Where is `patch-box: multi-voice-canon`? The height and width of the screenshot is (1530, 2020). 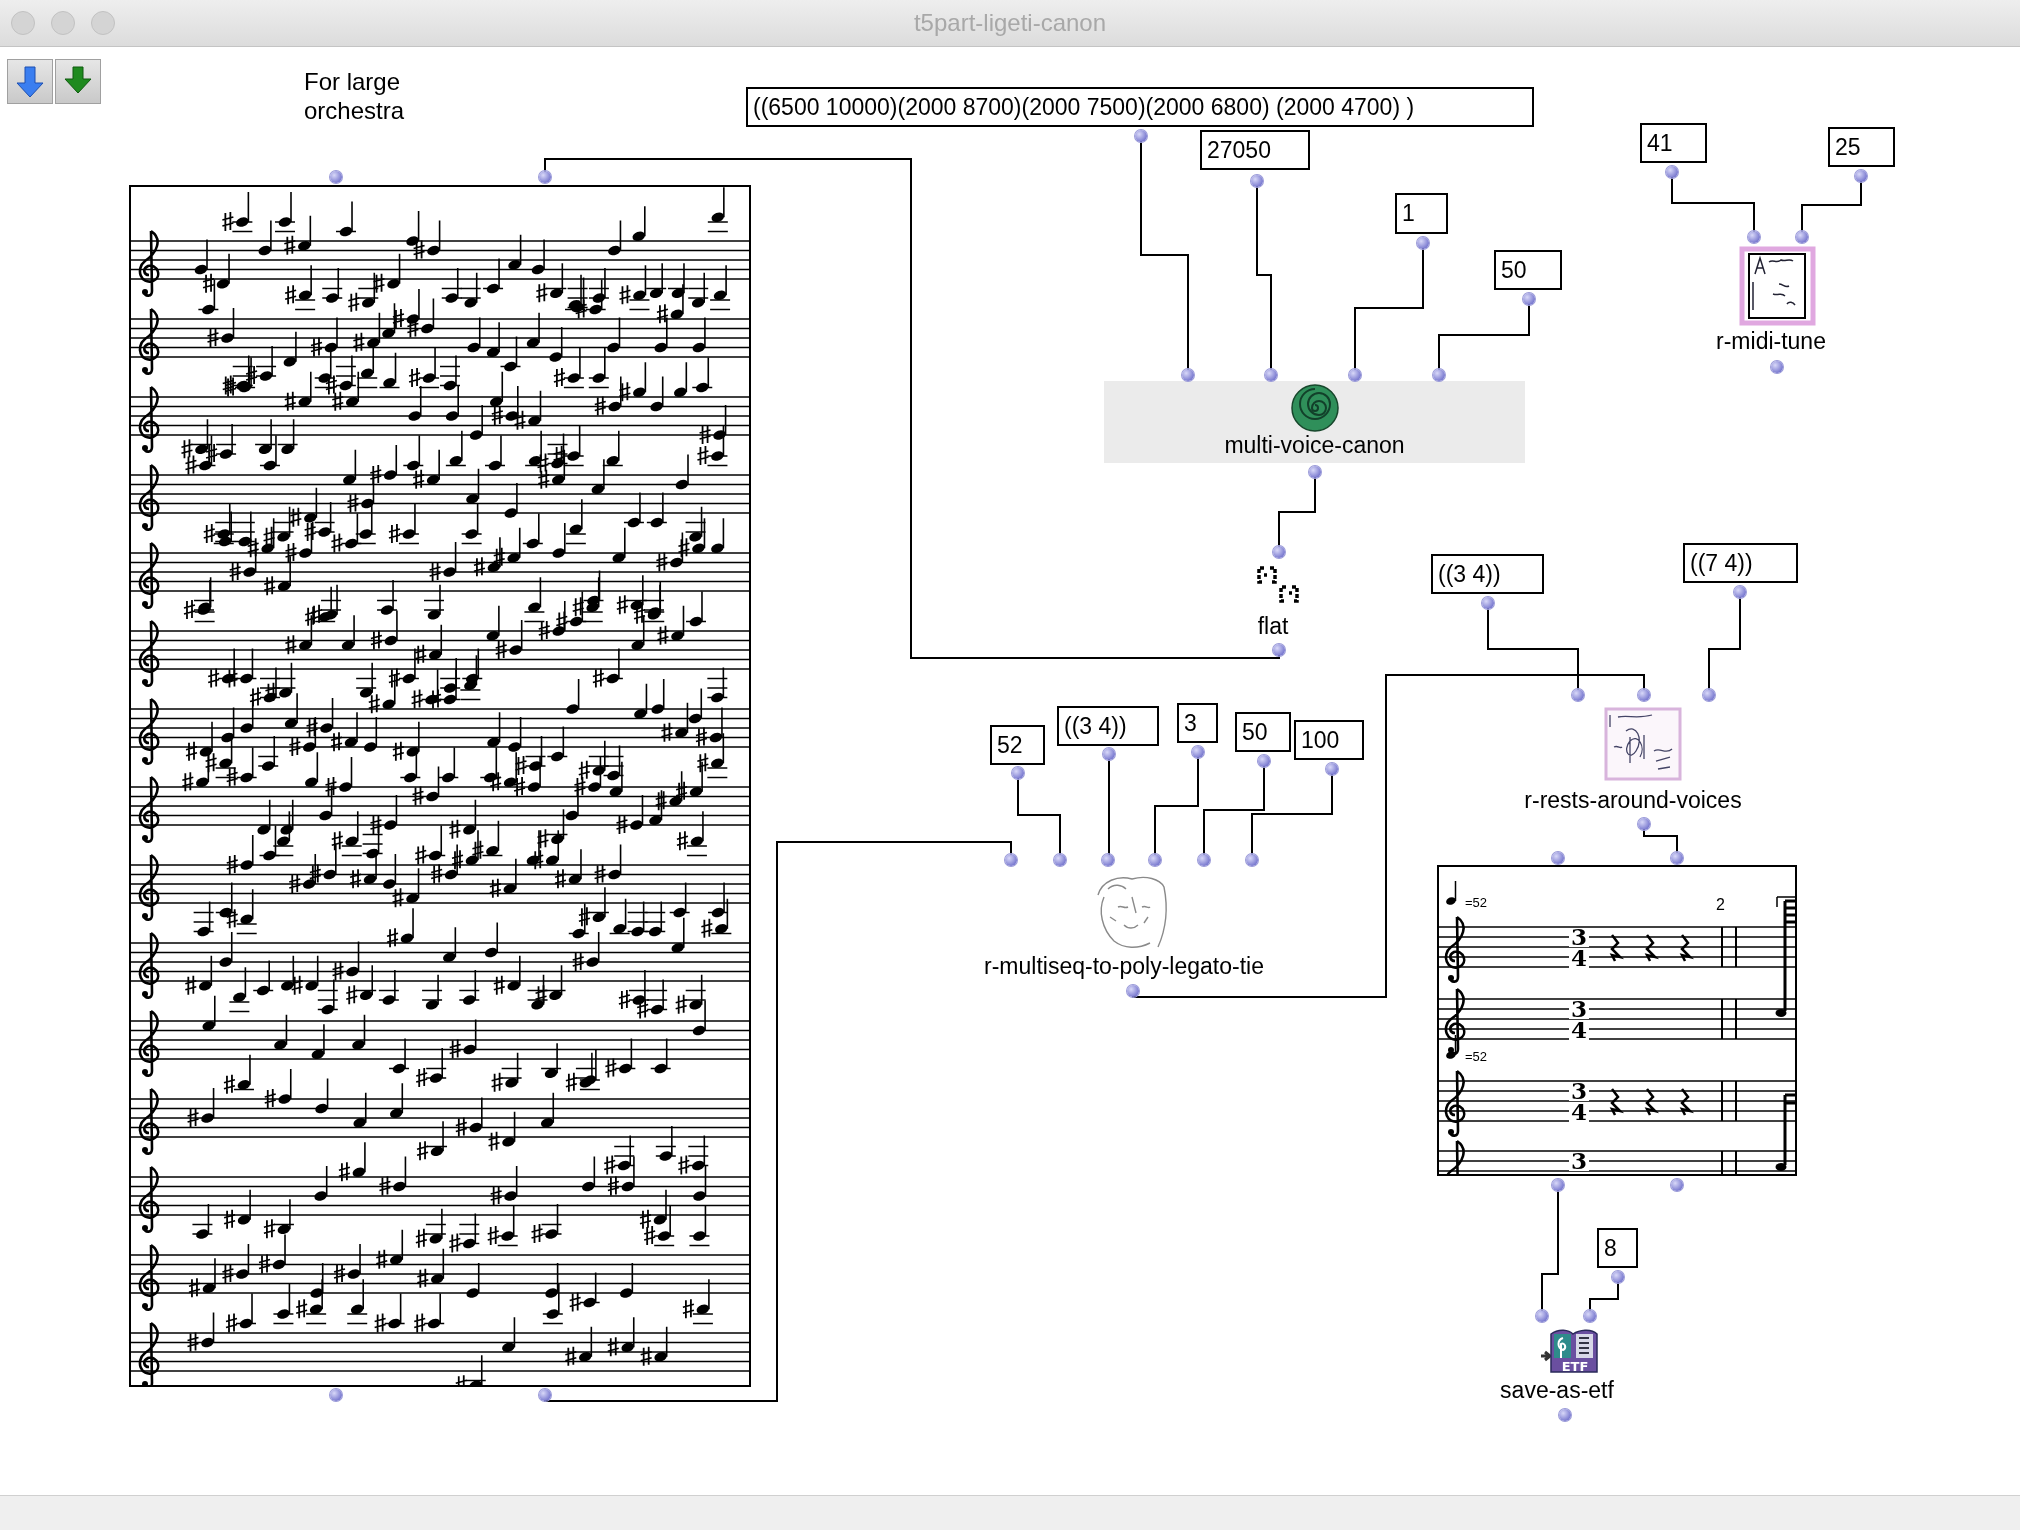
patch-box: multi-voice-canon is located at coordinates (1314, 422).